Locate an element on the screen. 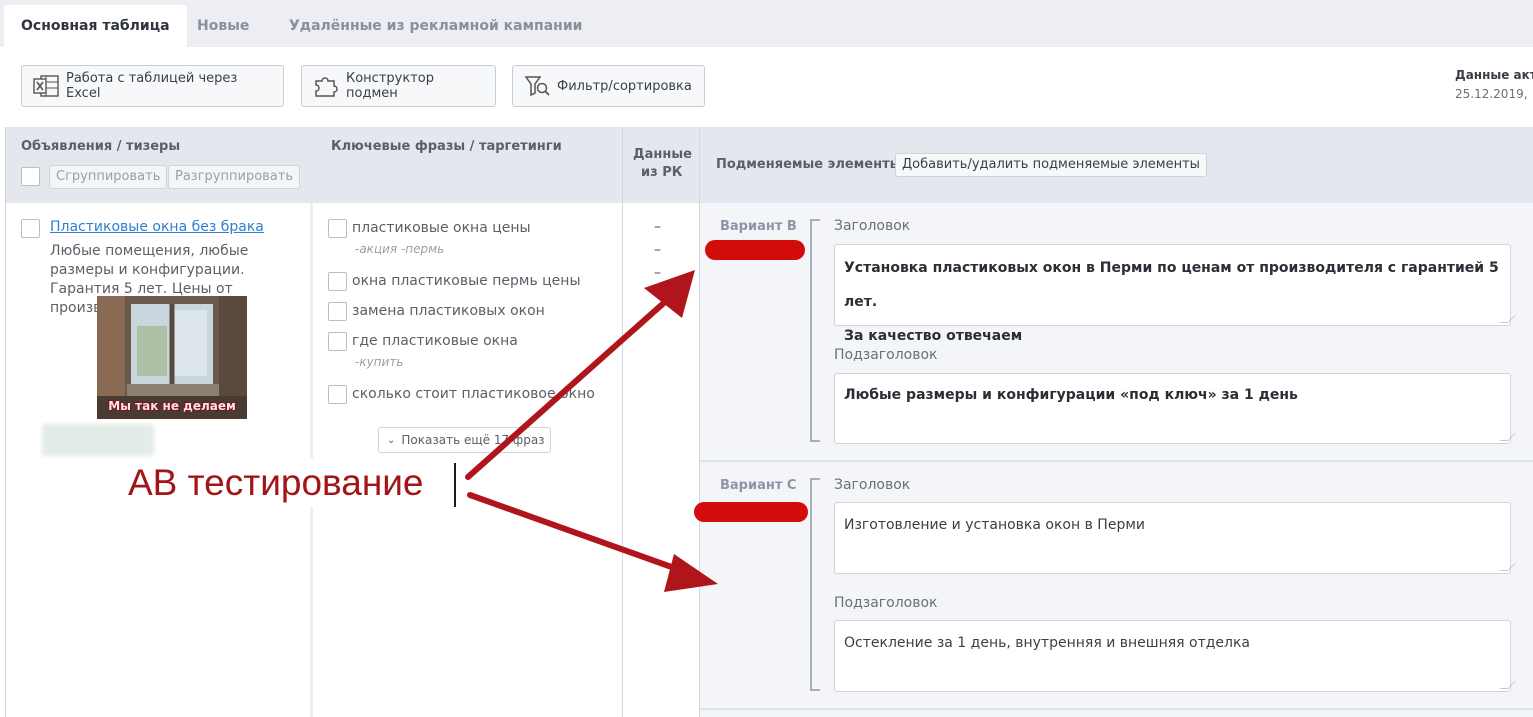  blurred-badge is located at coordinates (98, 440).